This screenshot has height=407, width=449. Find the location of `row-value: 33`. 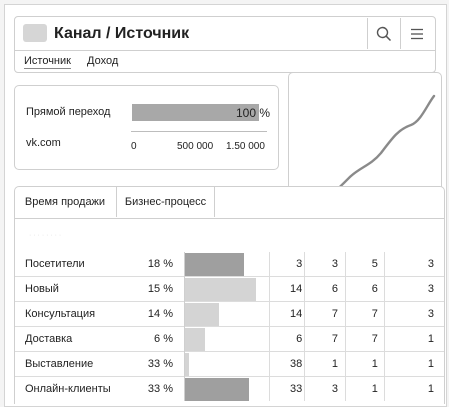

row-value: 33 is located at coordinates (287, 388).